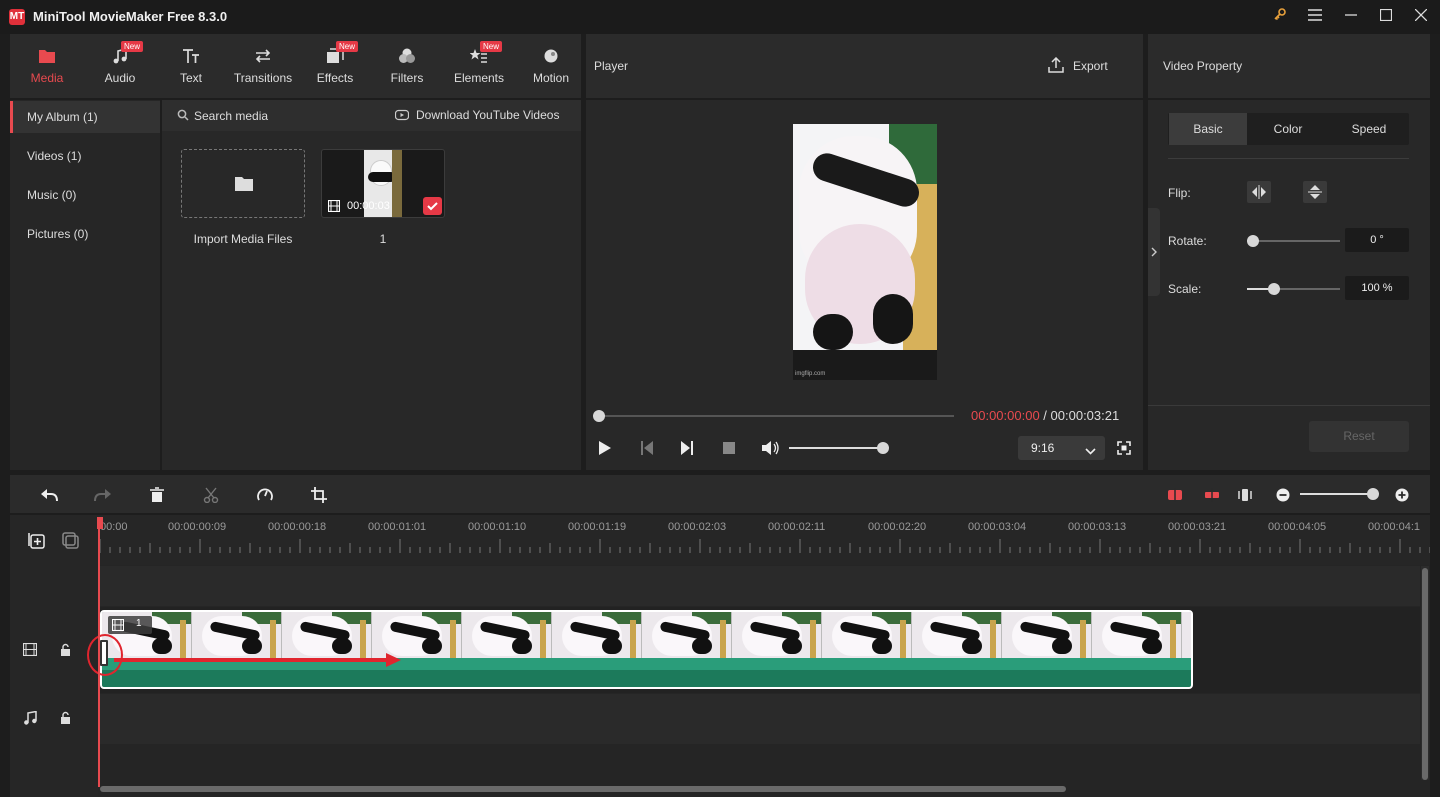 The height and width of the screenshot is (797, 1440). Describe the element at coordinates (1288, 129) in the screenshot. I see `tab-color: Color` at that location.